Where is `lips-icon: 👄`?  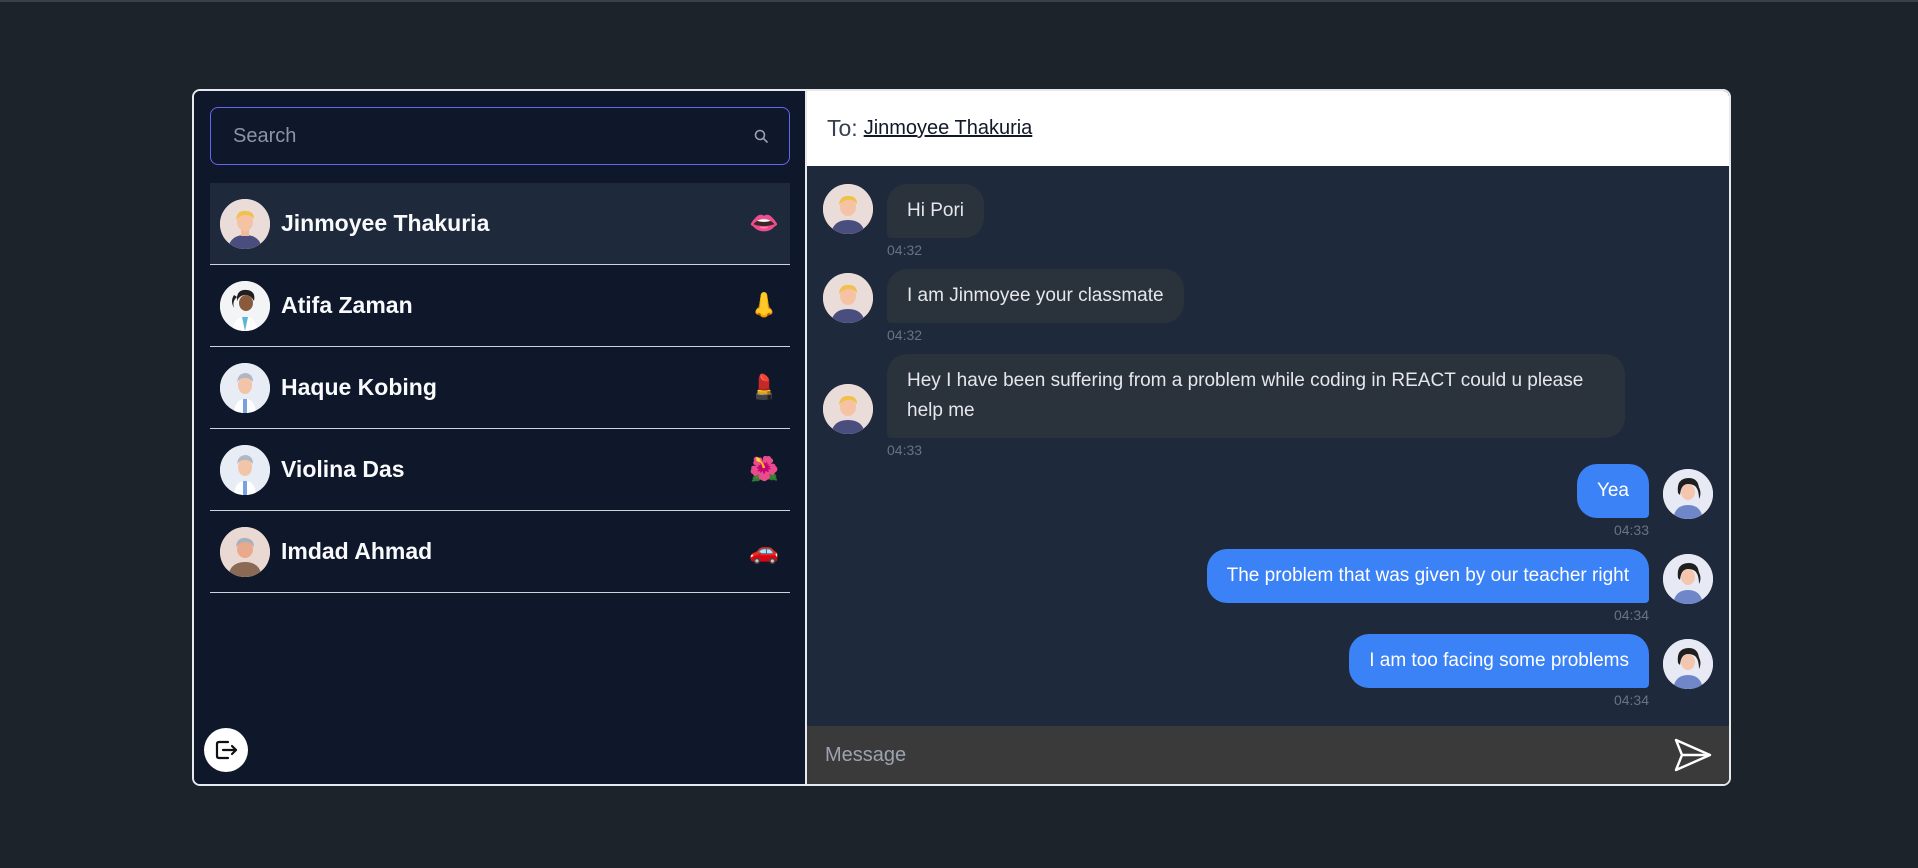 lips-icon: 👄 is located at coordinates (764, 223).